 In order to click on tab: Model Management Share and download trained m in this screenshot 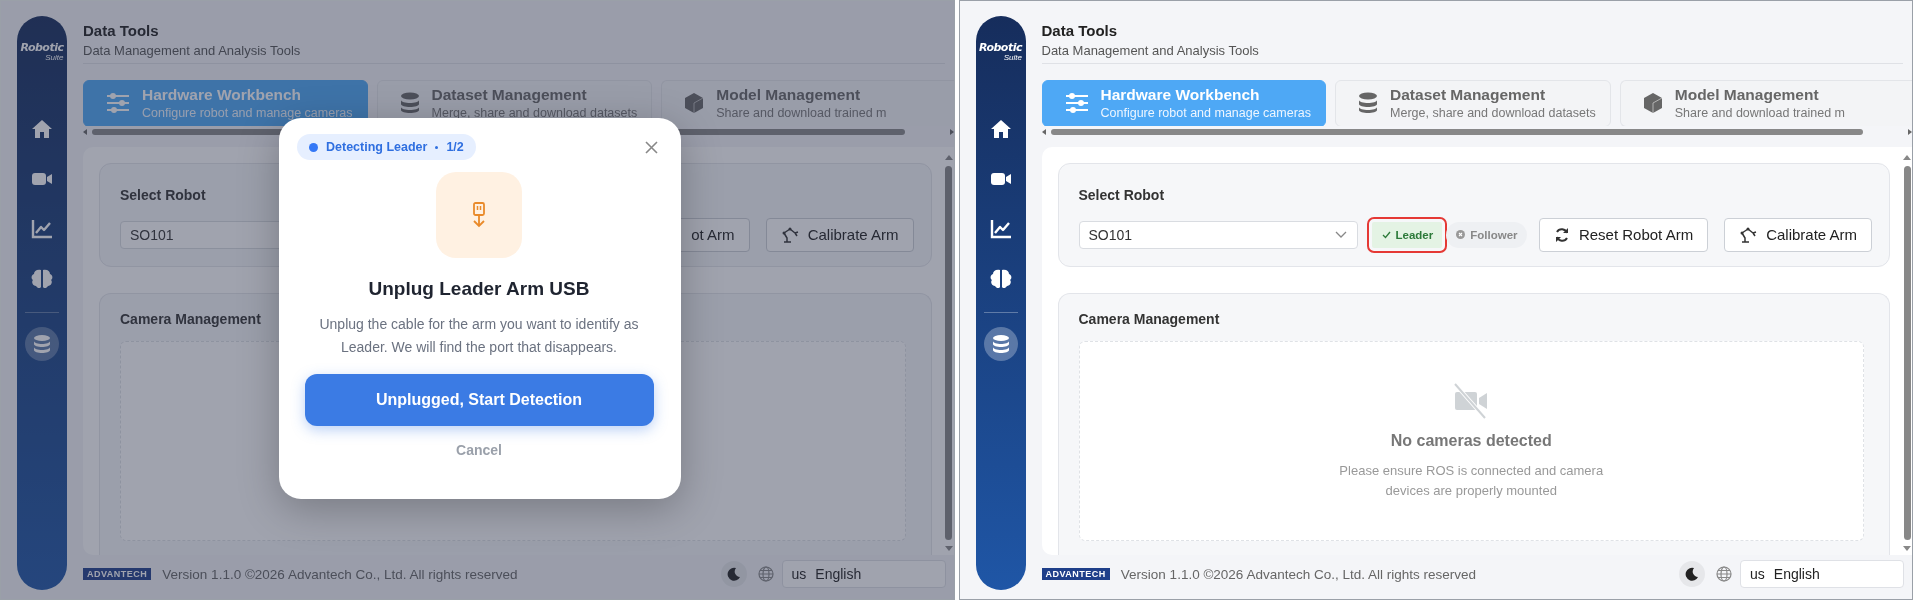, I will do `click(1765, 102)`.